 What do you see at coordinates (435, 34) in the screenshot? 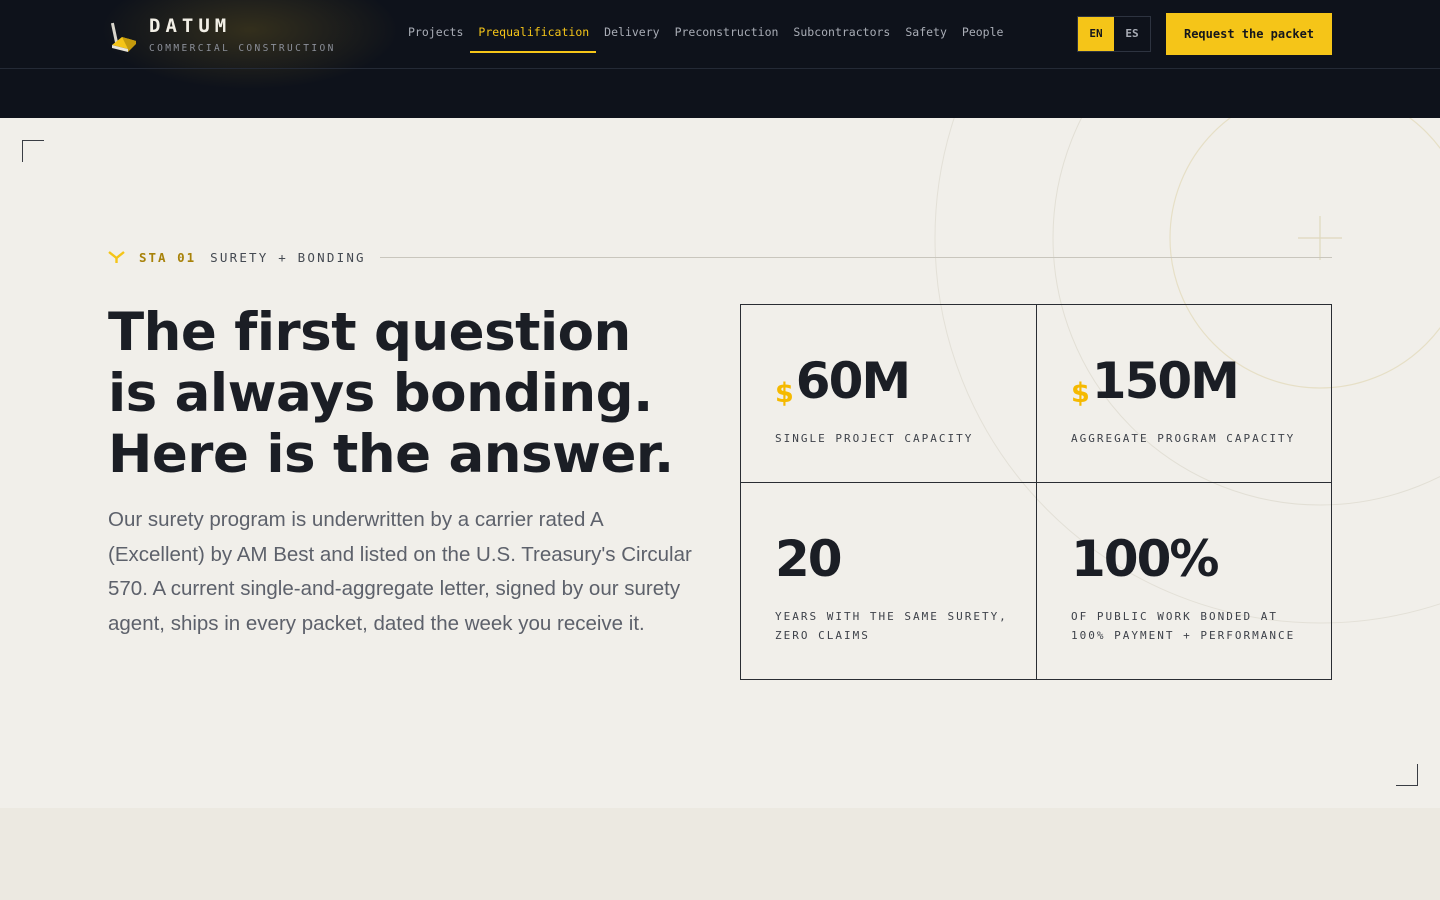
I see `nav-projects: Projects` at bounding box center [435, 34].